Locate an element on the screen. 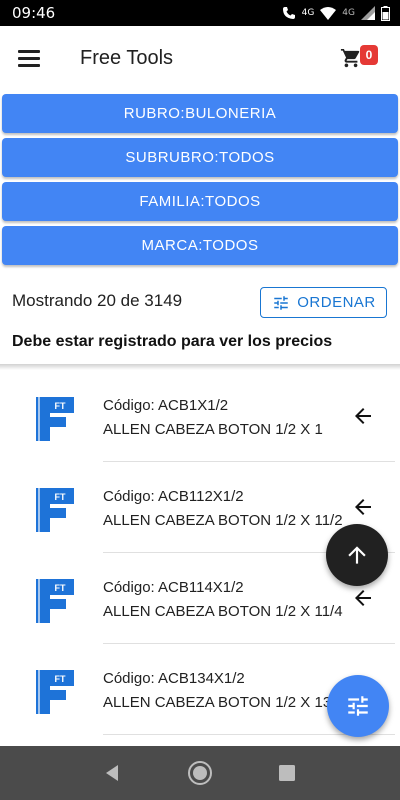 The width and height of the screenshot is (400, 800). cart-count-badge: 0 is located at coordinates (369, 55).